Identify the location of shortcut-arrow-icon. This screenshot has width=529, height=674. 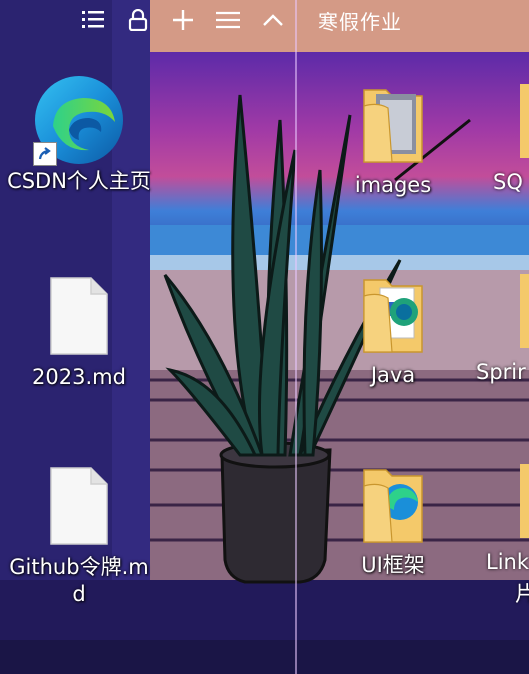
(45, 154).